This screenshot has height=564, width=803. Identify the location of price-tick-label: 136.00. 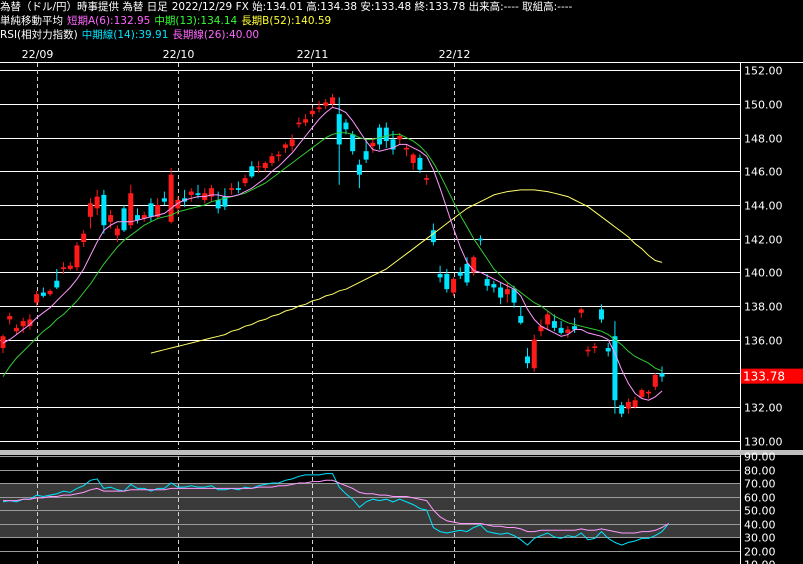
(763, 341).